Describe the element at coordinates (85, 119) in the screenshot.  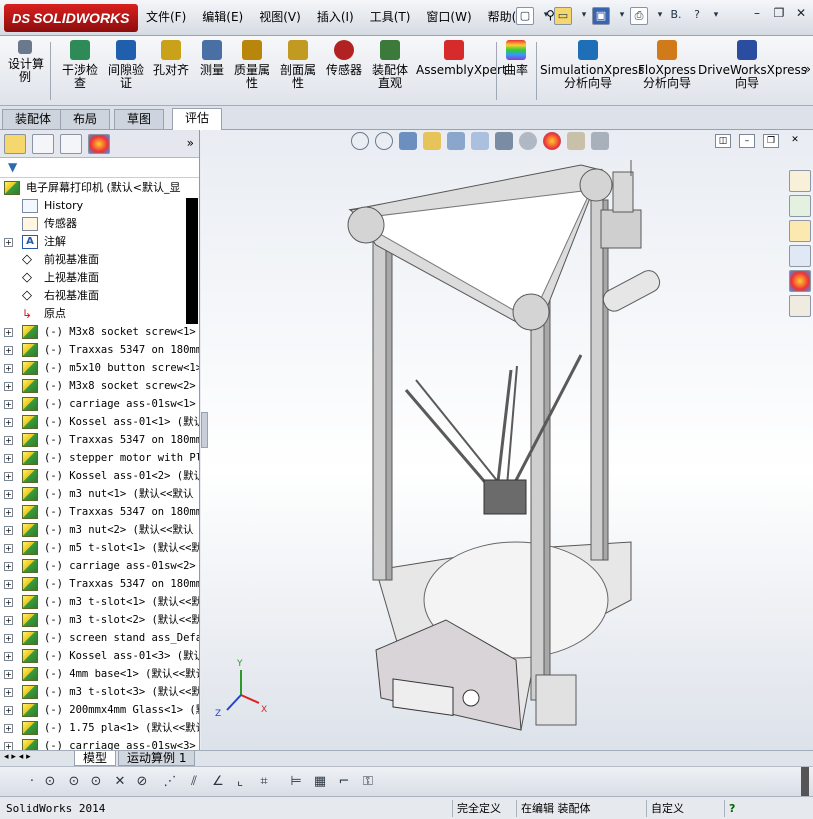
I see `tab-layout: 布局` at that location.